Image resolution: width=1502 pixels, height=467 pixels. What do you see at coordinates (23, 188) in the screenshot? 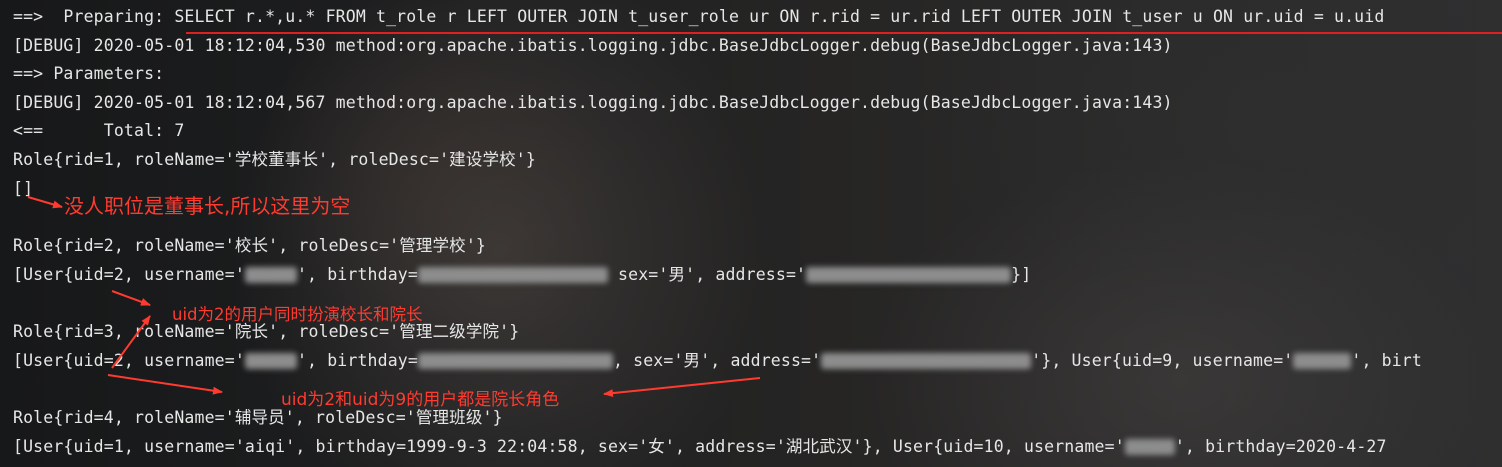
I see `empty-user-list: []` at bounding box center [23, 188].